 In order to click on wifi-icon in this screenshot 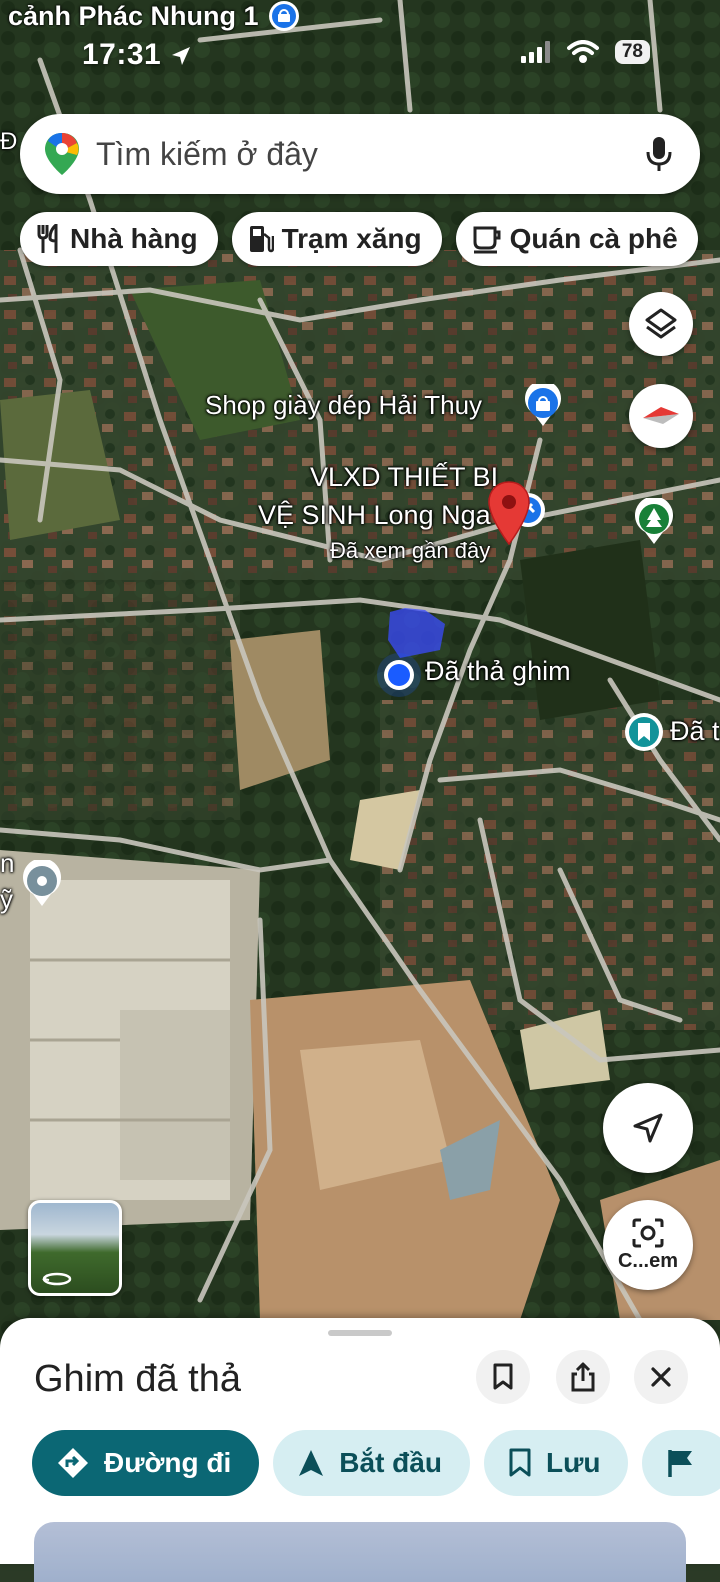, I will do `click(582, 51)`.